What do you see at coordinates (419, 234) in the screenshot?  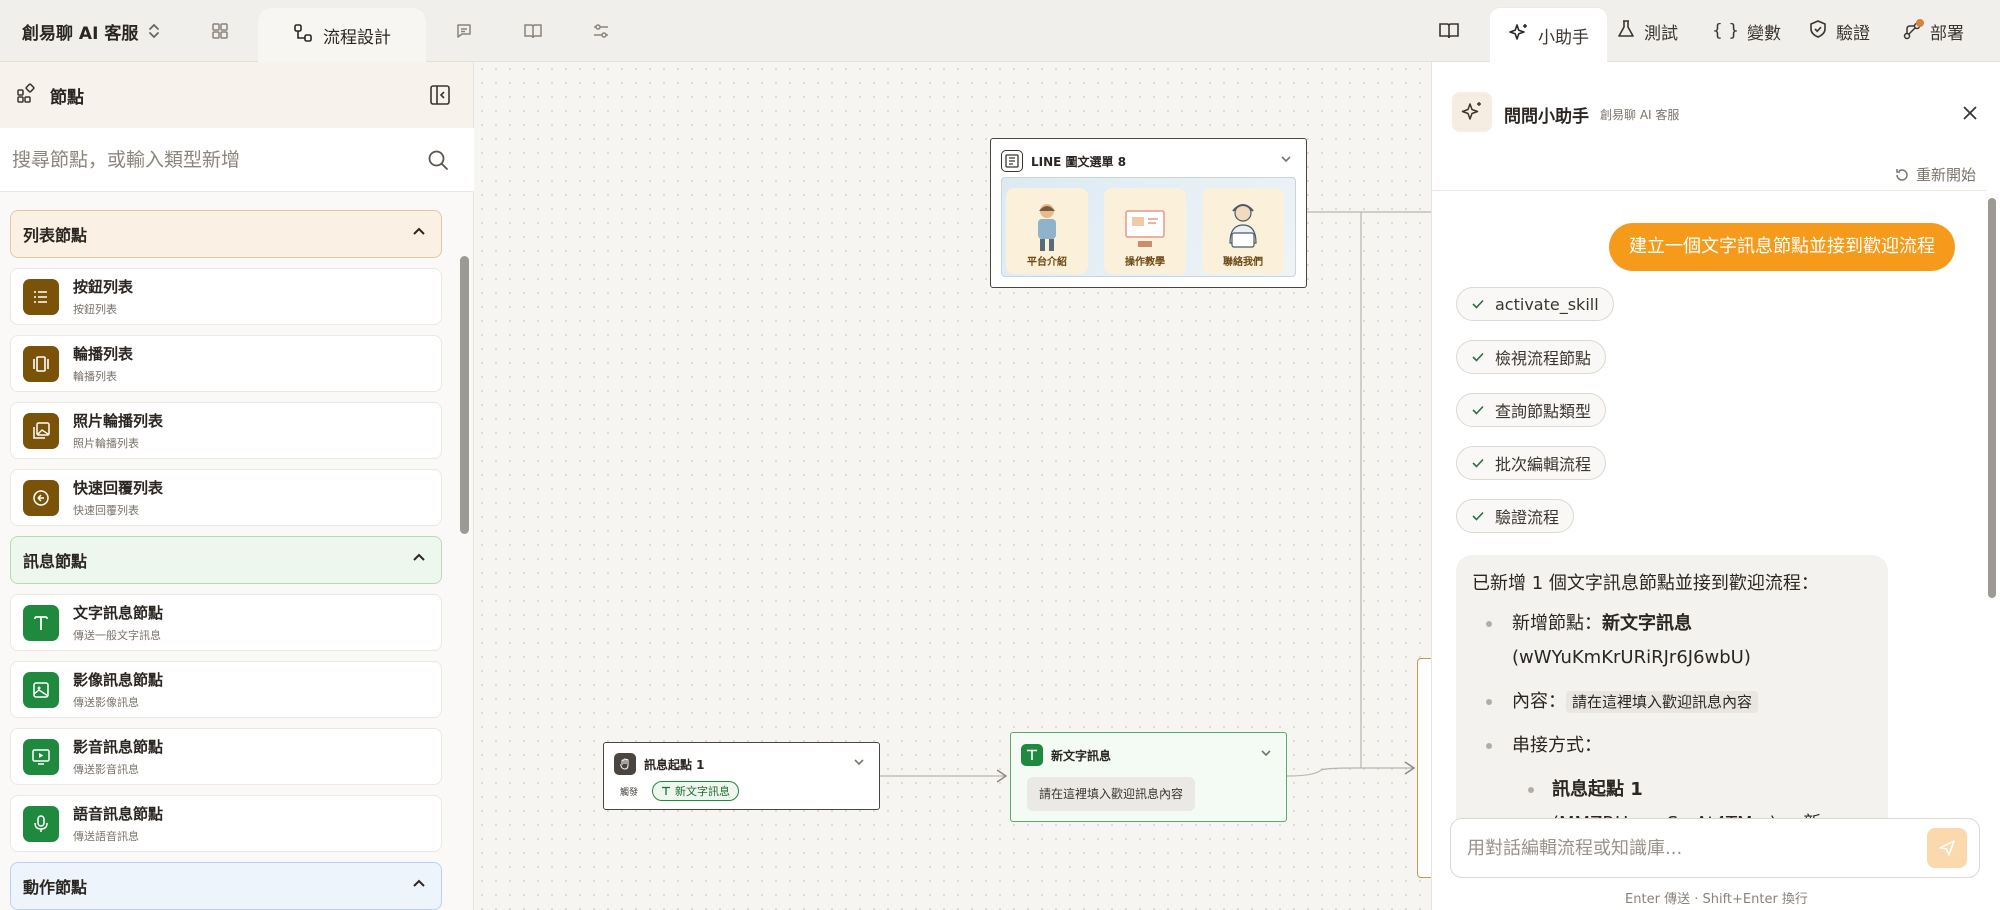 I see `chevron-up-icon` at bounding box center [419, 234].